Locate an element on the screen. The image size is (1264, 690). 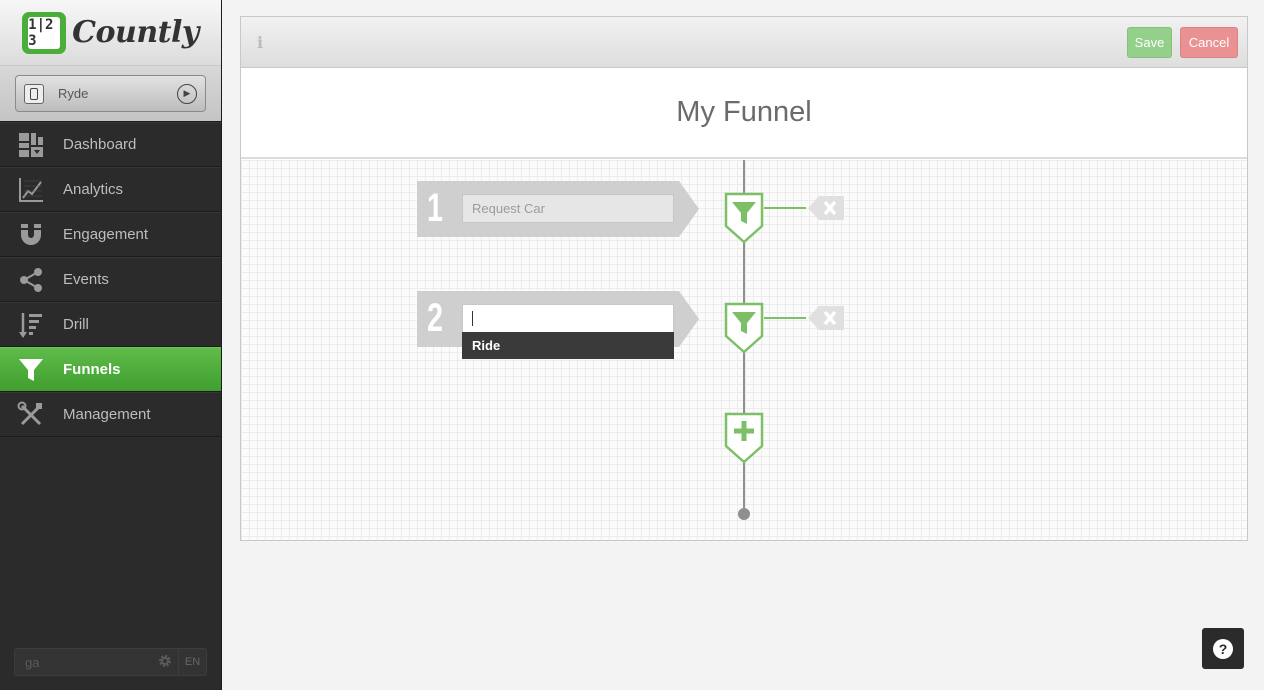
logo: 1|2 3 Countly is located at coordinates (110, 33).